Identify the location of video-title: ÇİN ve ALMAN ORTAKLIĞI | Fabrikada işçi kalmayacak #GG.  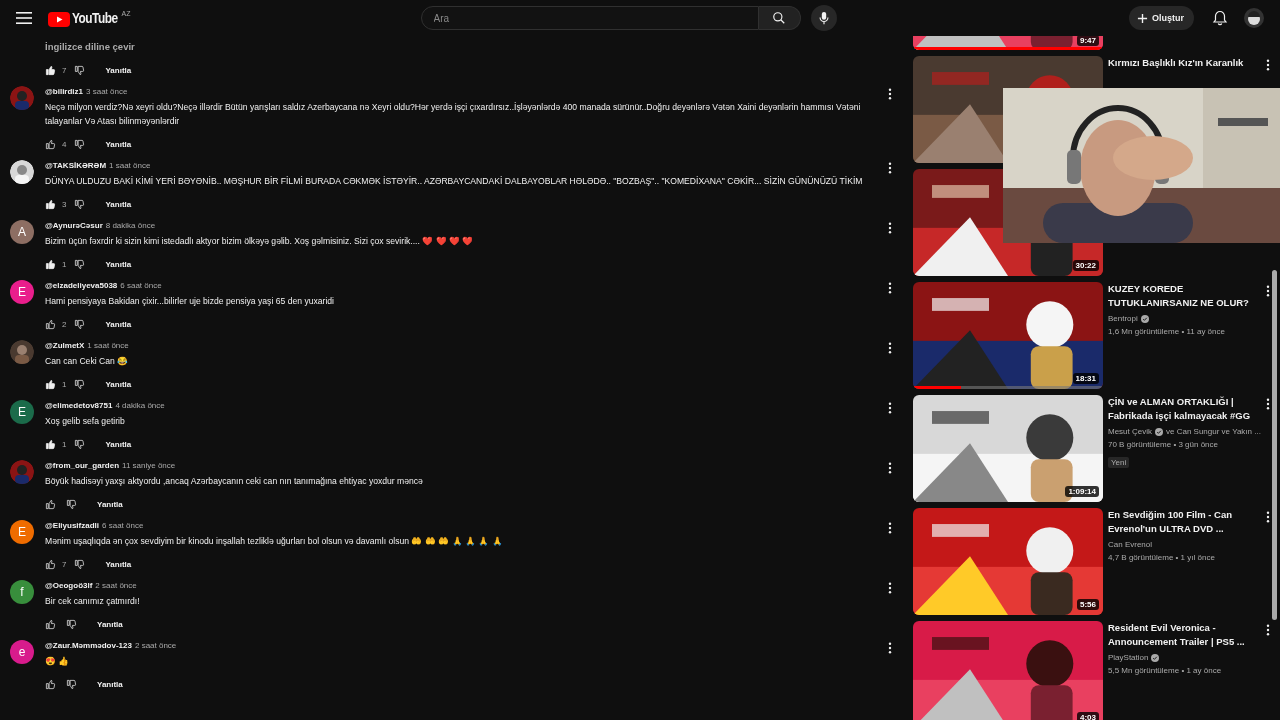
(1184, 409).